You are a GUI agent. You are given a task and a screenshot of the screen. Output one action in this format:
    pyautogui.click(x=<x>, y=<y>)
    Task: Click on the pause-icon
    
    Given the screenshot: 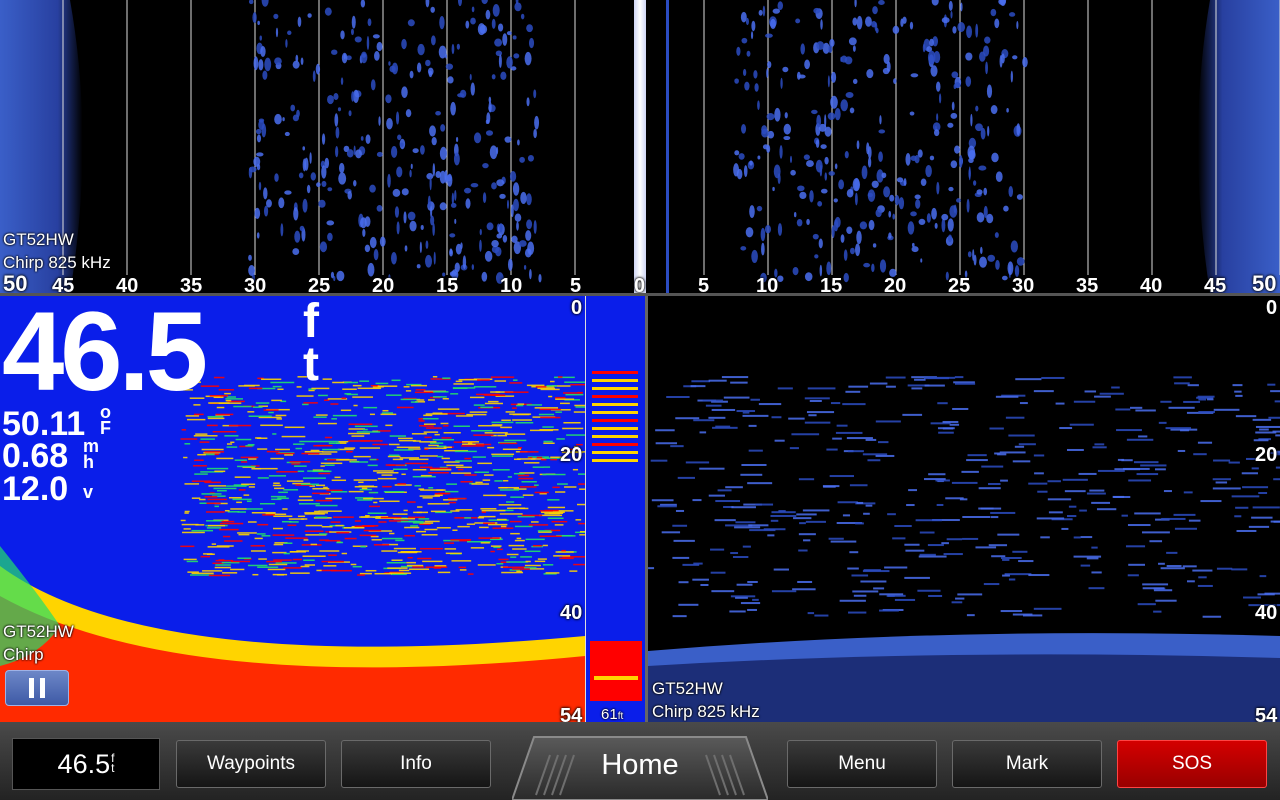 What is the action you would take?
    pyautogui.click(x=31, y=688)
    